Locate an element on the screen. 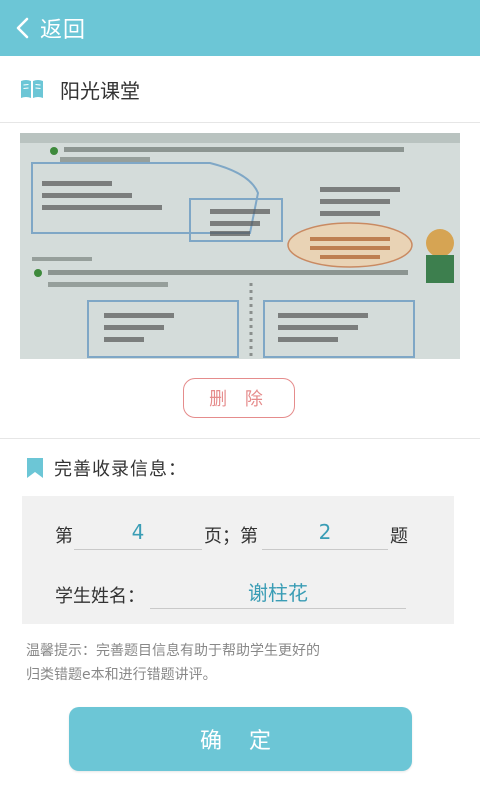 The height and width of the screenshot is (801, 480). hint-line-1: 温馨提示：完善题目信息有助于帮助学生更好的 is located at coordinates (173, 651).